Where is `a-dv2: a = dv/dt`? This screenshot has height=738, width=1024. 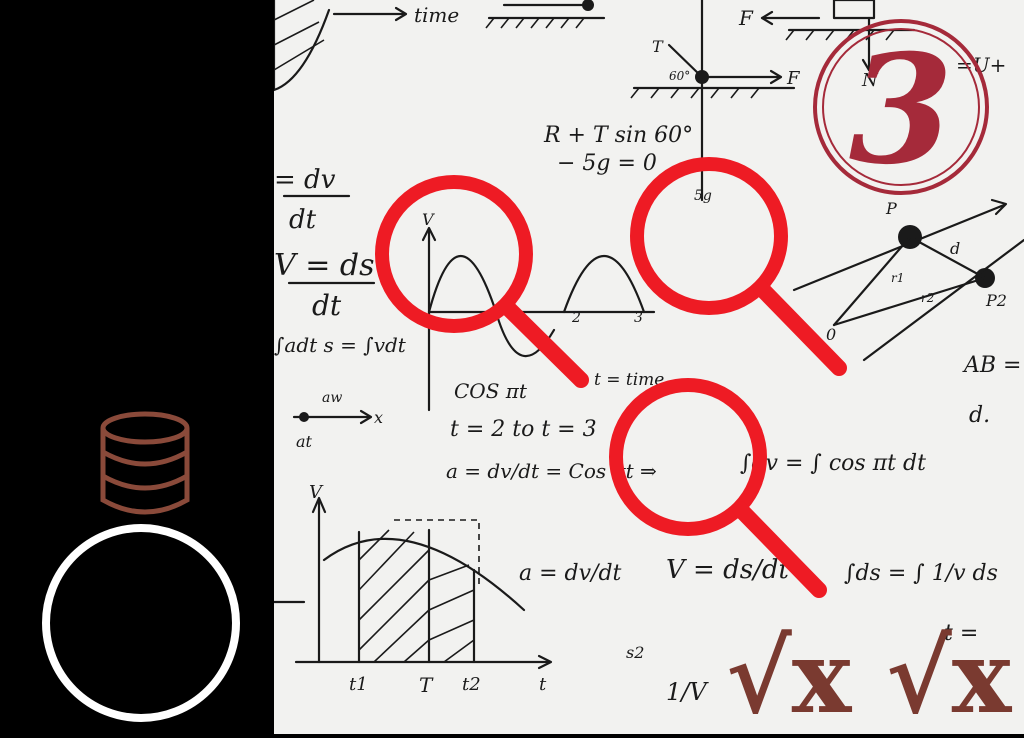
a-dv2: a = dv/dt is located at coordinates (570, 573).